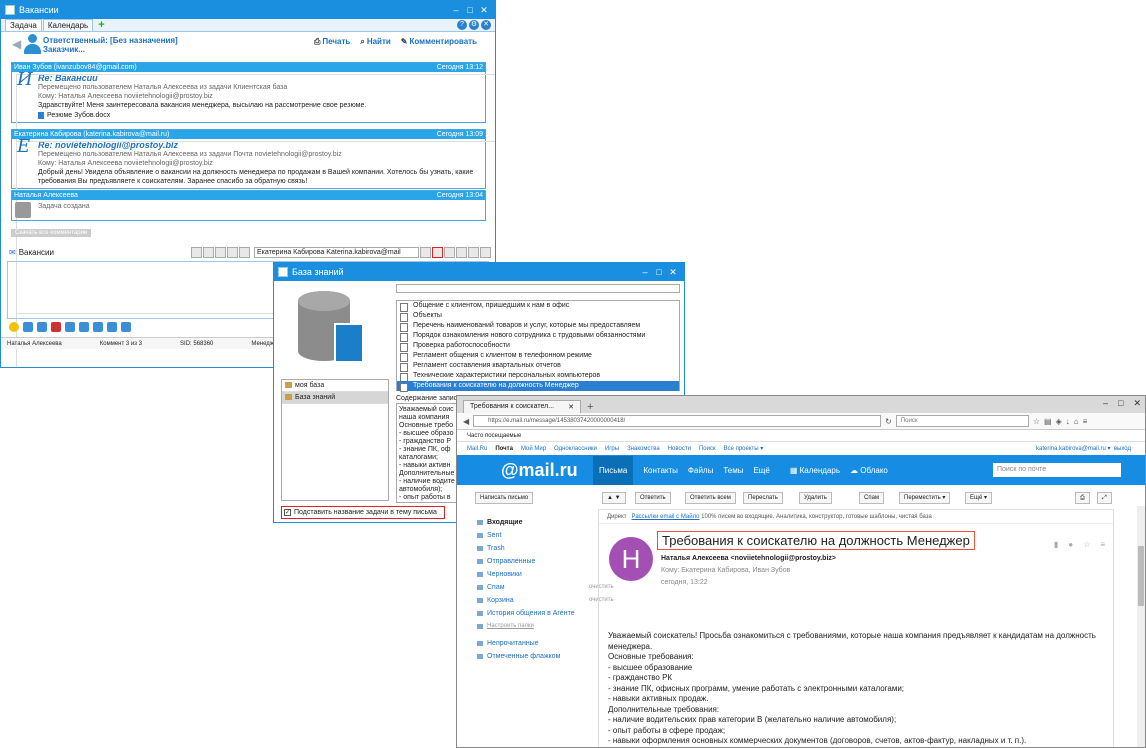  What do you see at coordinates (575, 449) in the screenshot?
I see `portal-link: Одноклассники` at bounding box center [575, 449].